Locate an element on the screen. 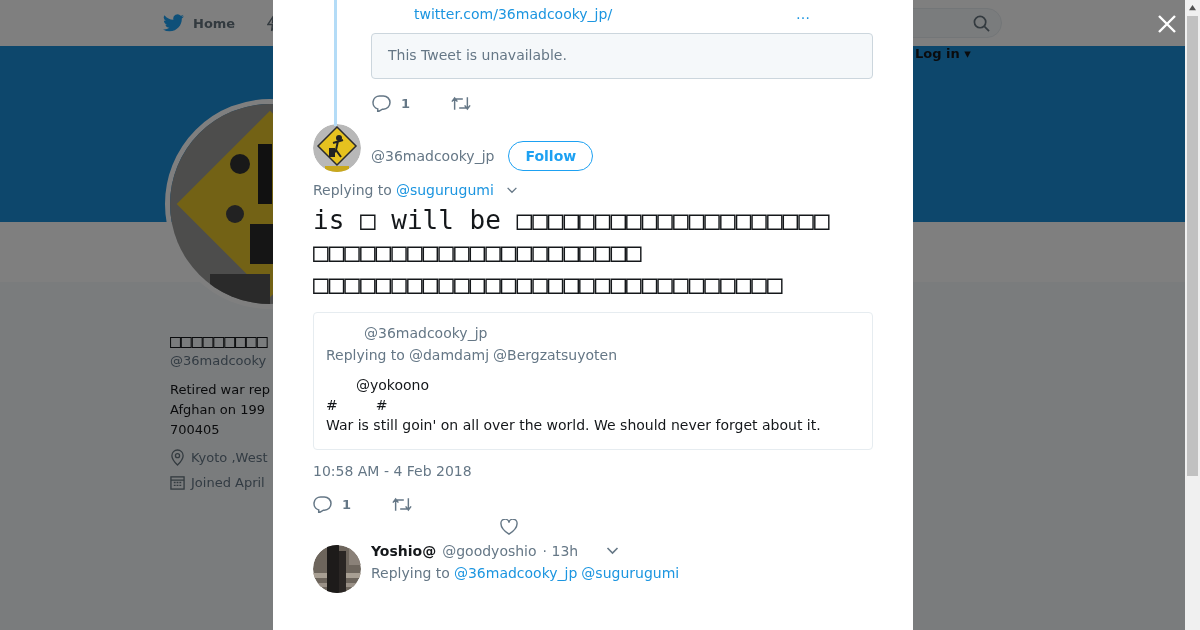 This screenshot has width=1200, height=630. home-link: Home is located at coordinates (199, 23).